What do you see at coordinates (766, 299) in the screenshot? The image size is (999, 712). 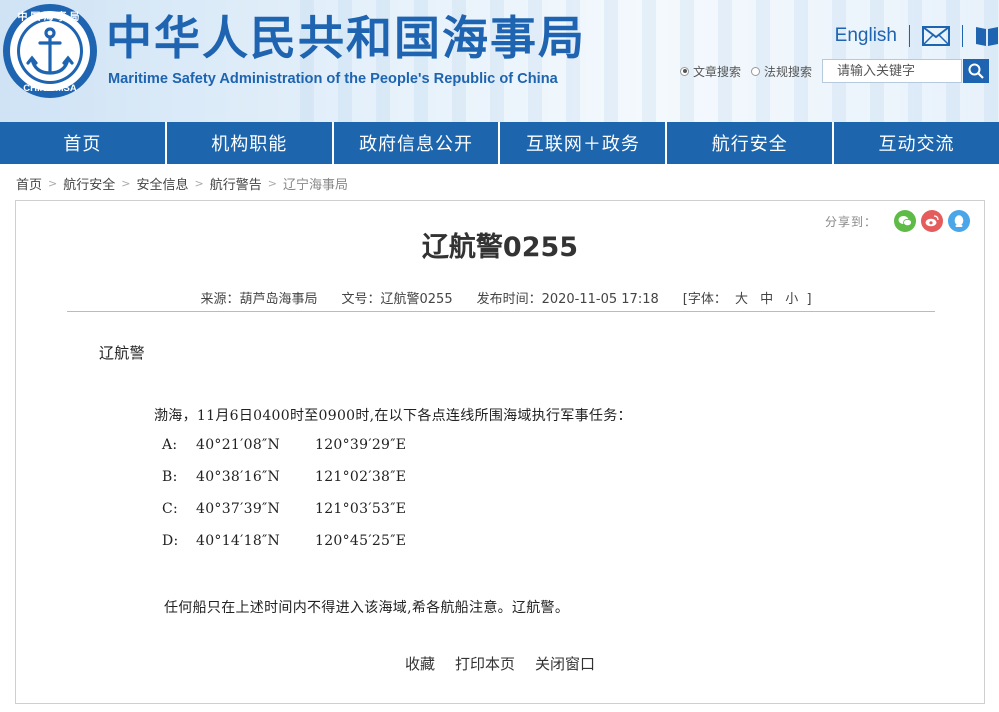 I see `font-size-medium: 中` at bounding box center [766, 299].